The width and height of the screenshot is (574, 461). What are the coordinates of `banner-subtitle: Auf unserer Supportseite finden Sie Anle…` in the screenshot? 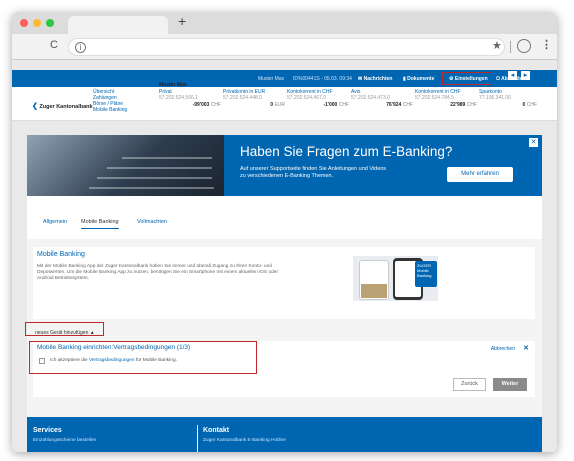 It's located at (313, 173).